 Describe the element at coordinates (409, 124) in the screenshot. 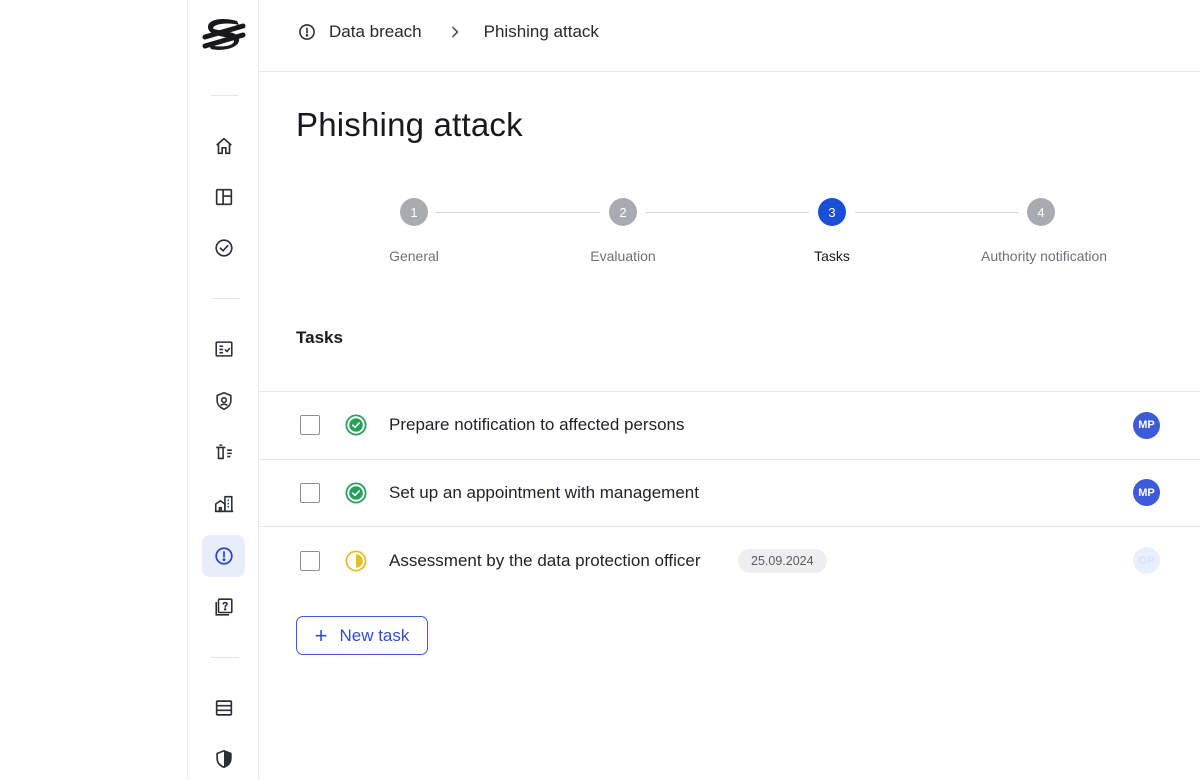

I see `page-title: Phishing attack` at that location.